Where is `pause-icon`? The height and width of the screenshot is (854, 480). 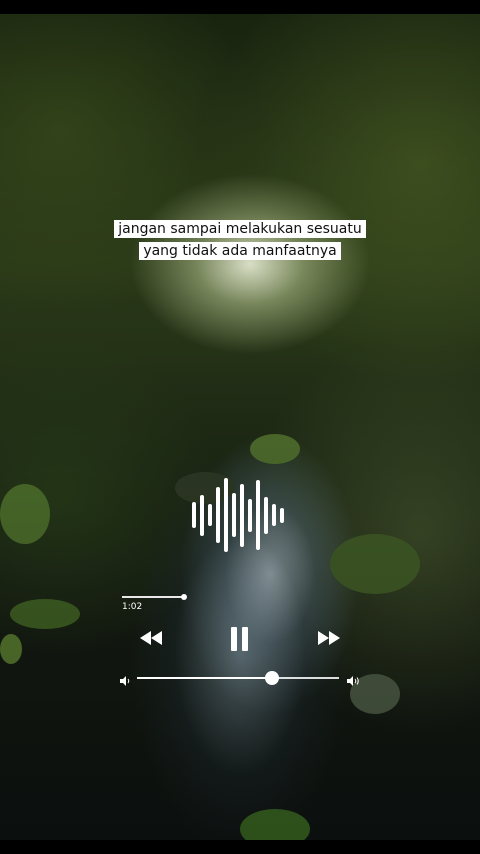 pause-icon is located at coordinates (240, 641).